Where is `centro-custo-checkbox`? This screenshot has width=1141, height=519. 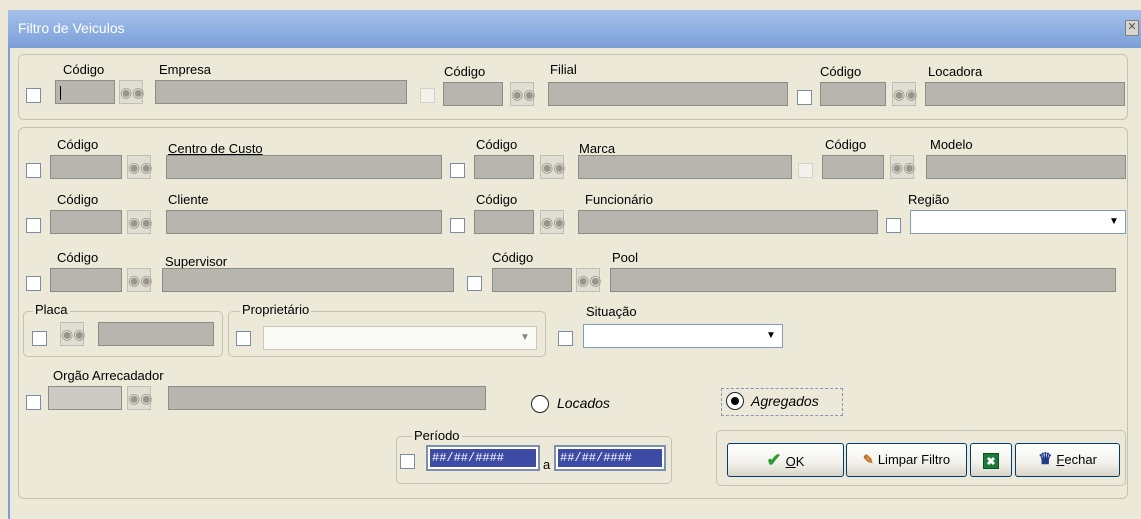
centro-custo-checkbox is located at coordinates (33, 170).